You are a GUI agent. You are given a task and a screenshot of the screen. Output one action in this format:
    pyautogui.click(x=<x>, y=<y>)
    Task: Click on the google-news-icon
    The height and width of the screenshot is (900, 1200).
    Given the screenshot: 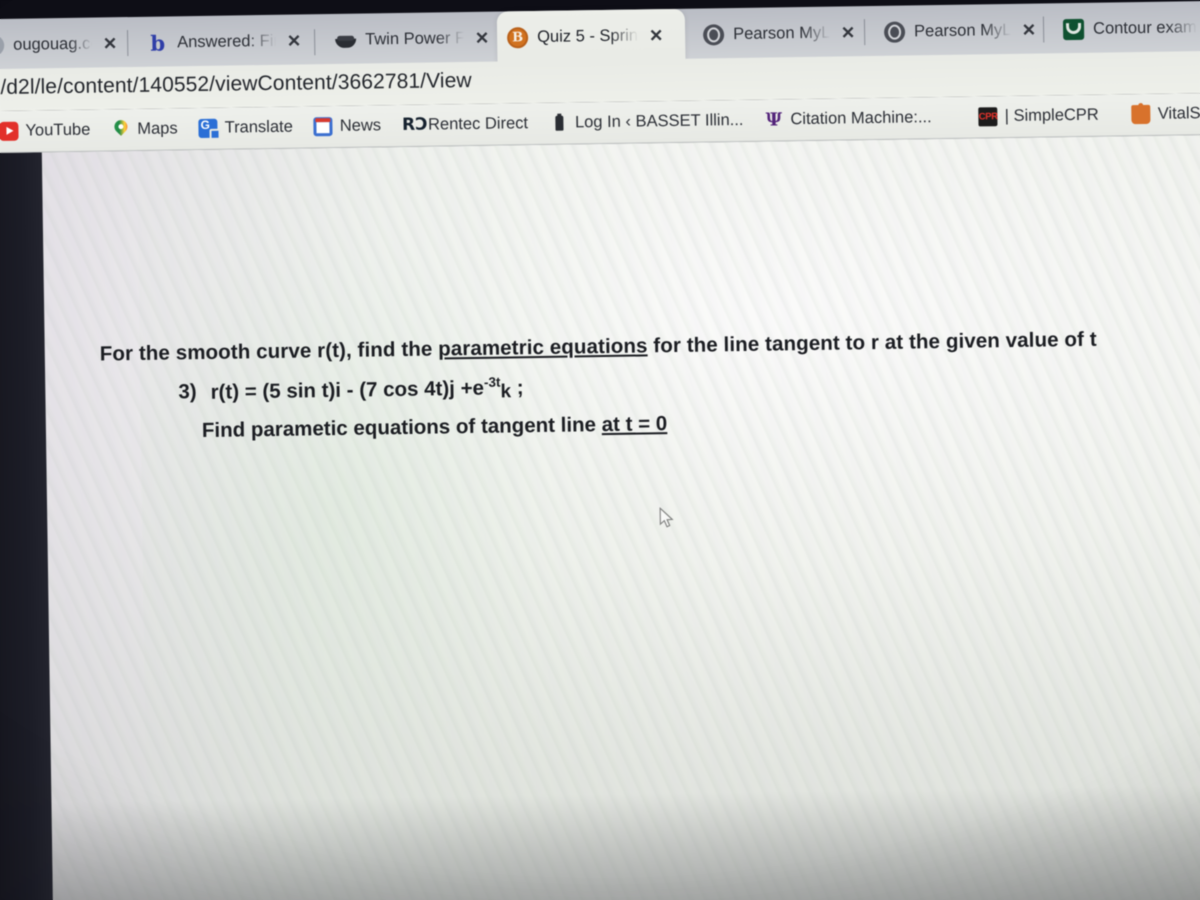 What is the action you would take?
    pyautogui.click(x=323, y=127)
    